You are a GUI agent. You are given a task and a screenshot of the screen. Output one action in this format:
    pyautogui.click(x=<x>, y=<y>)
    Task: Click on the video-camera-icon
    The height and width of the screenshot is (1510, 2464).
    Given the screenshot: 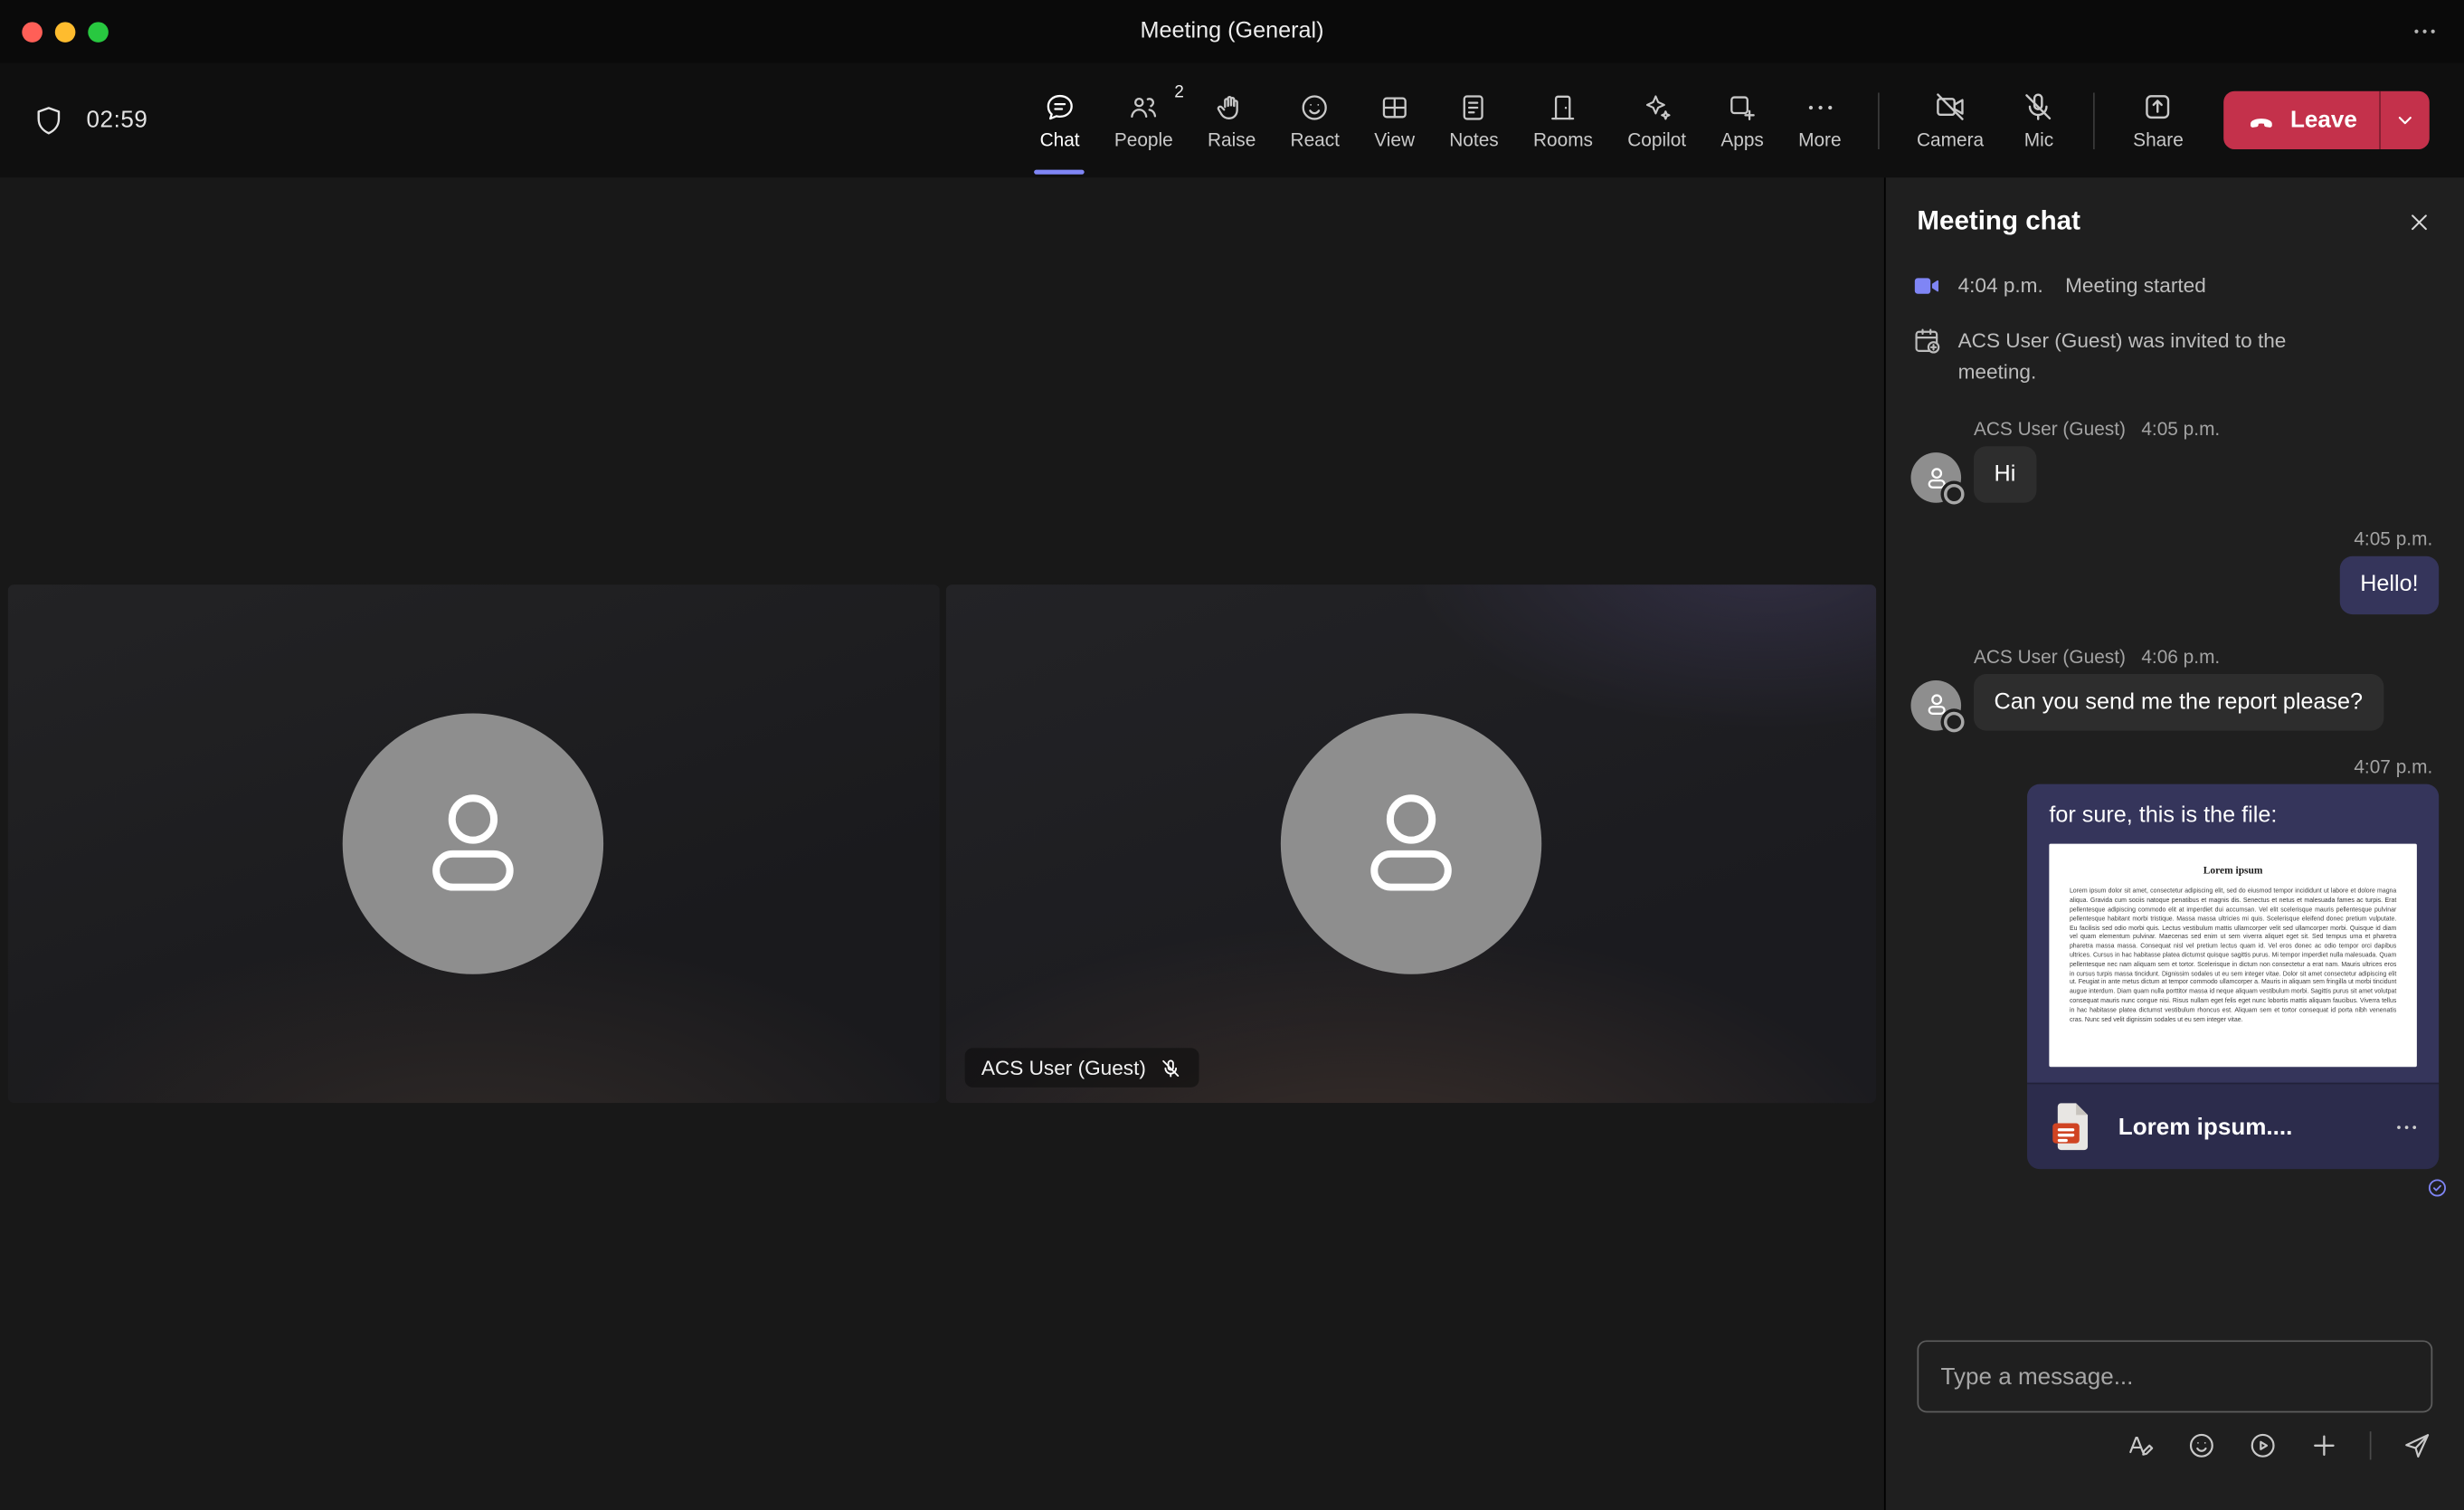 What is the action you would take?
    pyautogui.click(x=1926, y=286)
    